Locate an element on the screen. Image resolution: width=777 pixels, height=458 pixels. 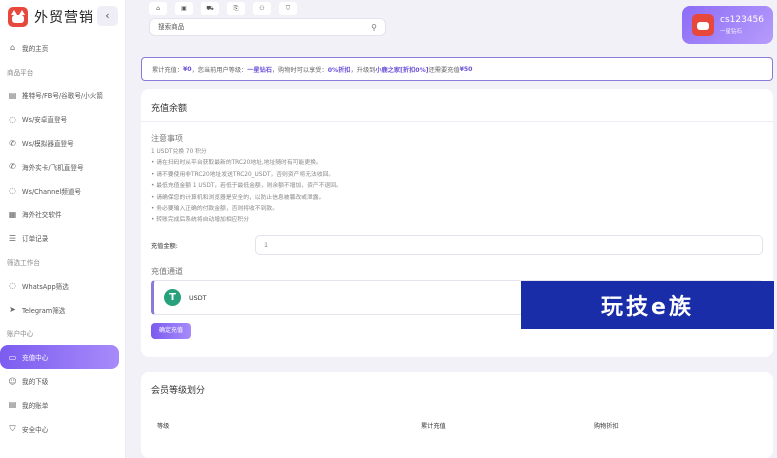
sidebar-item: ◌ Ws/Channel频道号 is located at coordinates (63, 191).